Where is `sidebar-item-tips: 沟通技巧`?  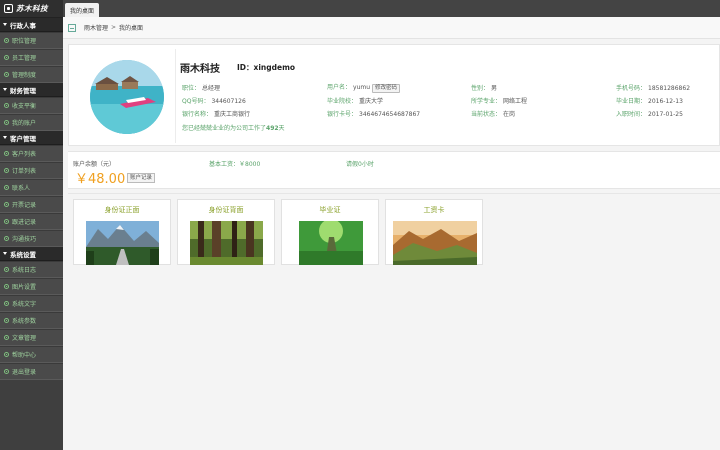
sidebar-item-tips: 沟通技巧 is located at coordinates (31, 238).